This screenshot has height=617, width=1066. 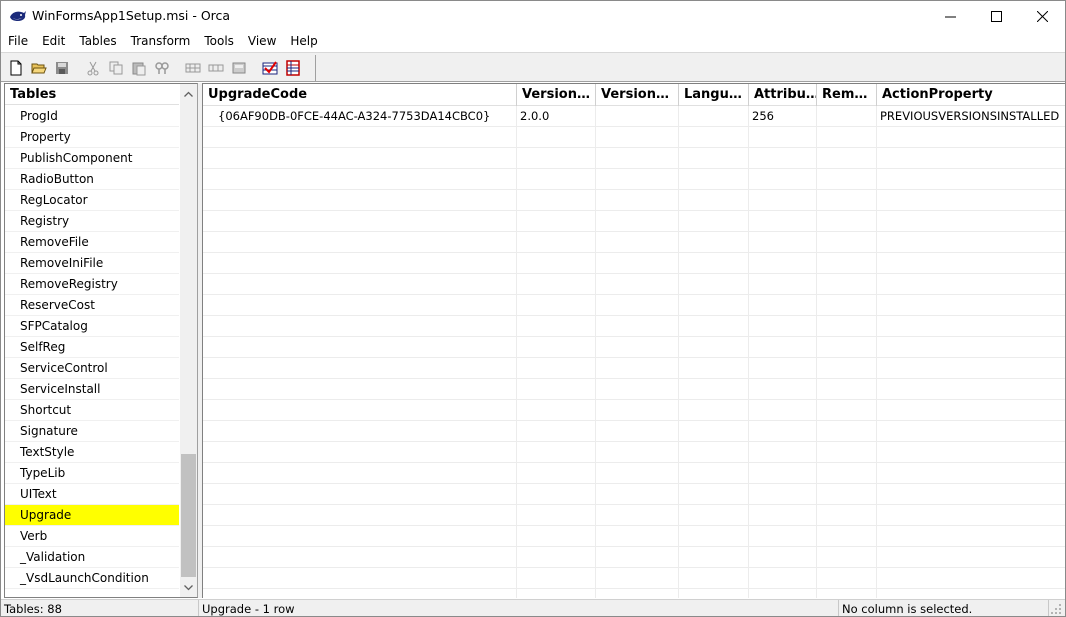 I want to click on table-item: Registry, so click(x=92, y=221).